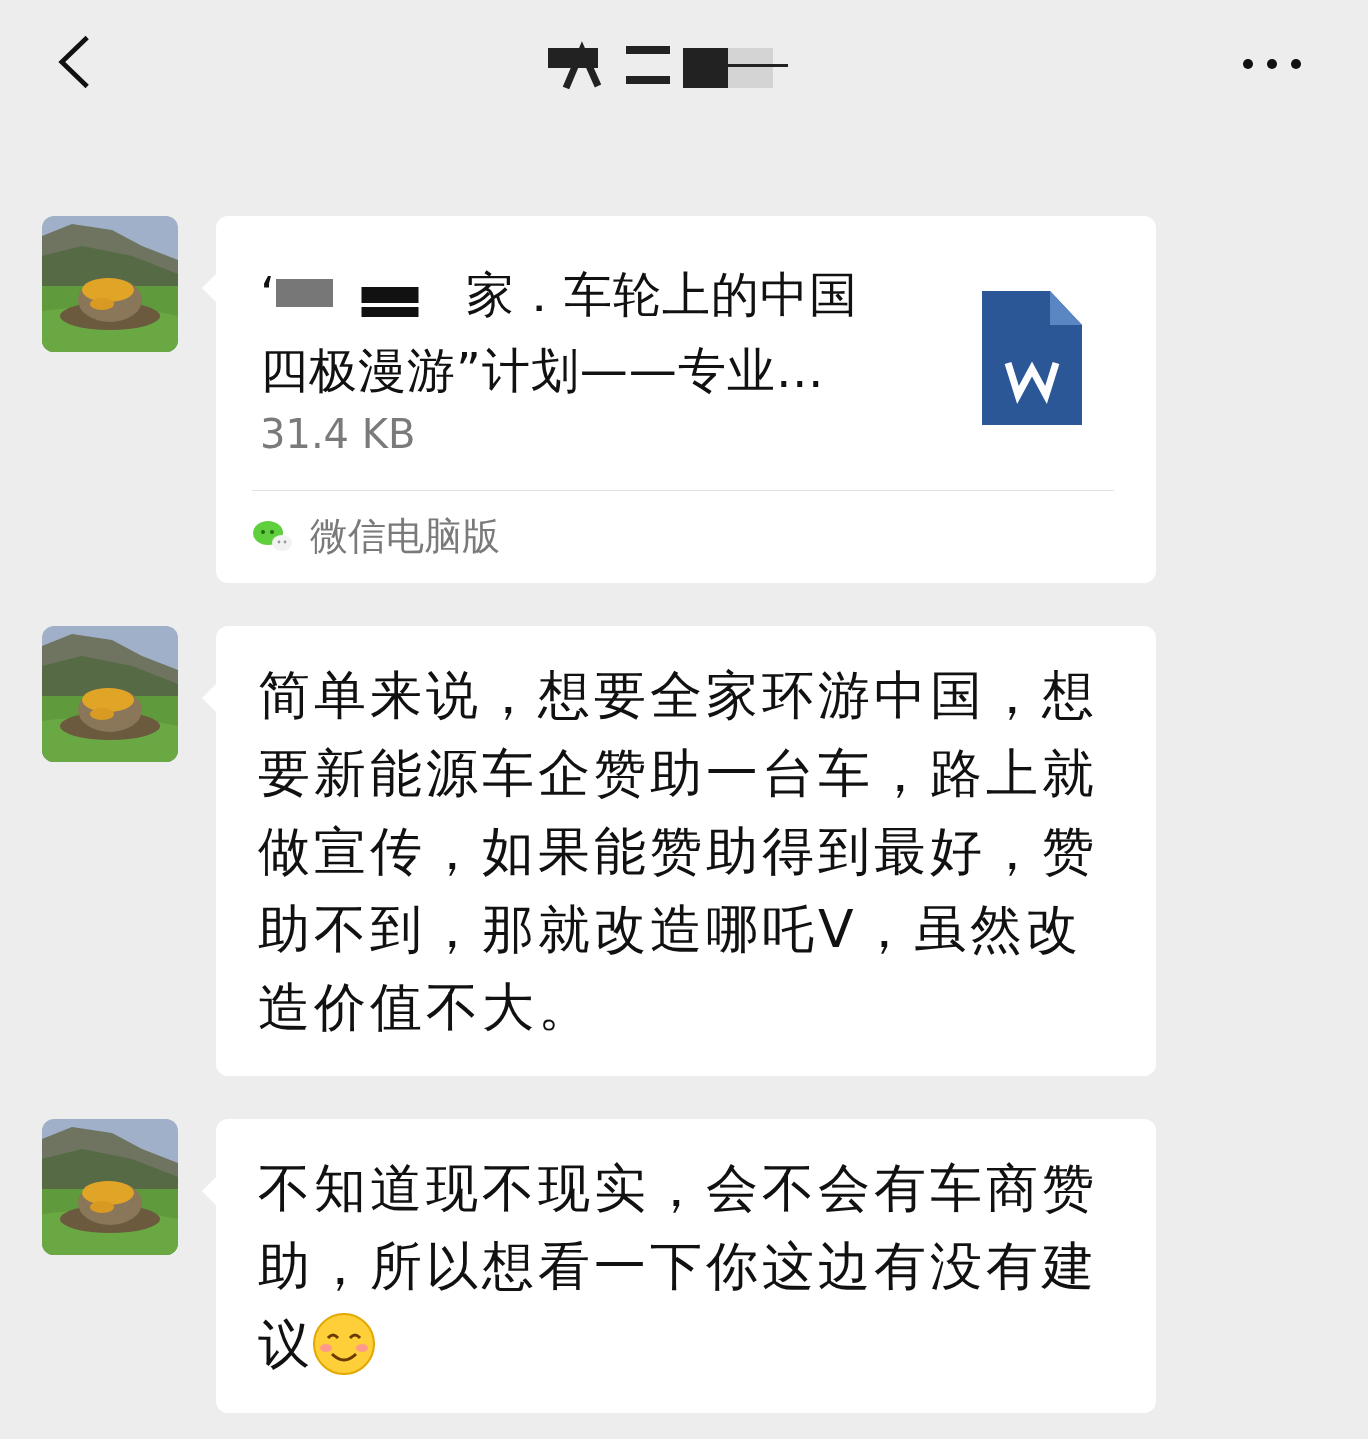 The image size is (1368, 1439). Describe the element at coordinates (272, 536) in the screenshot. I see `chat-bubbles-icon` at that location.